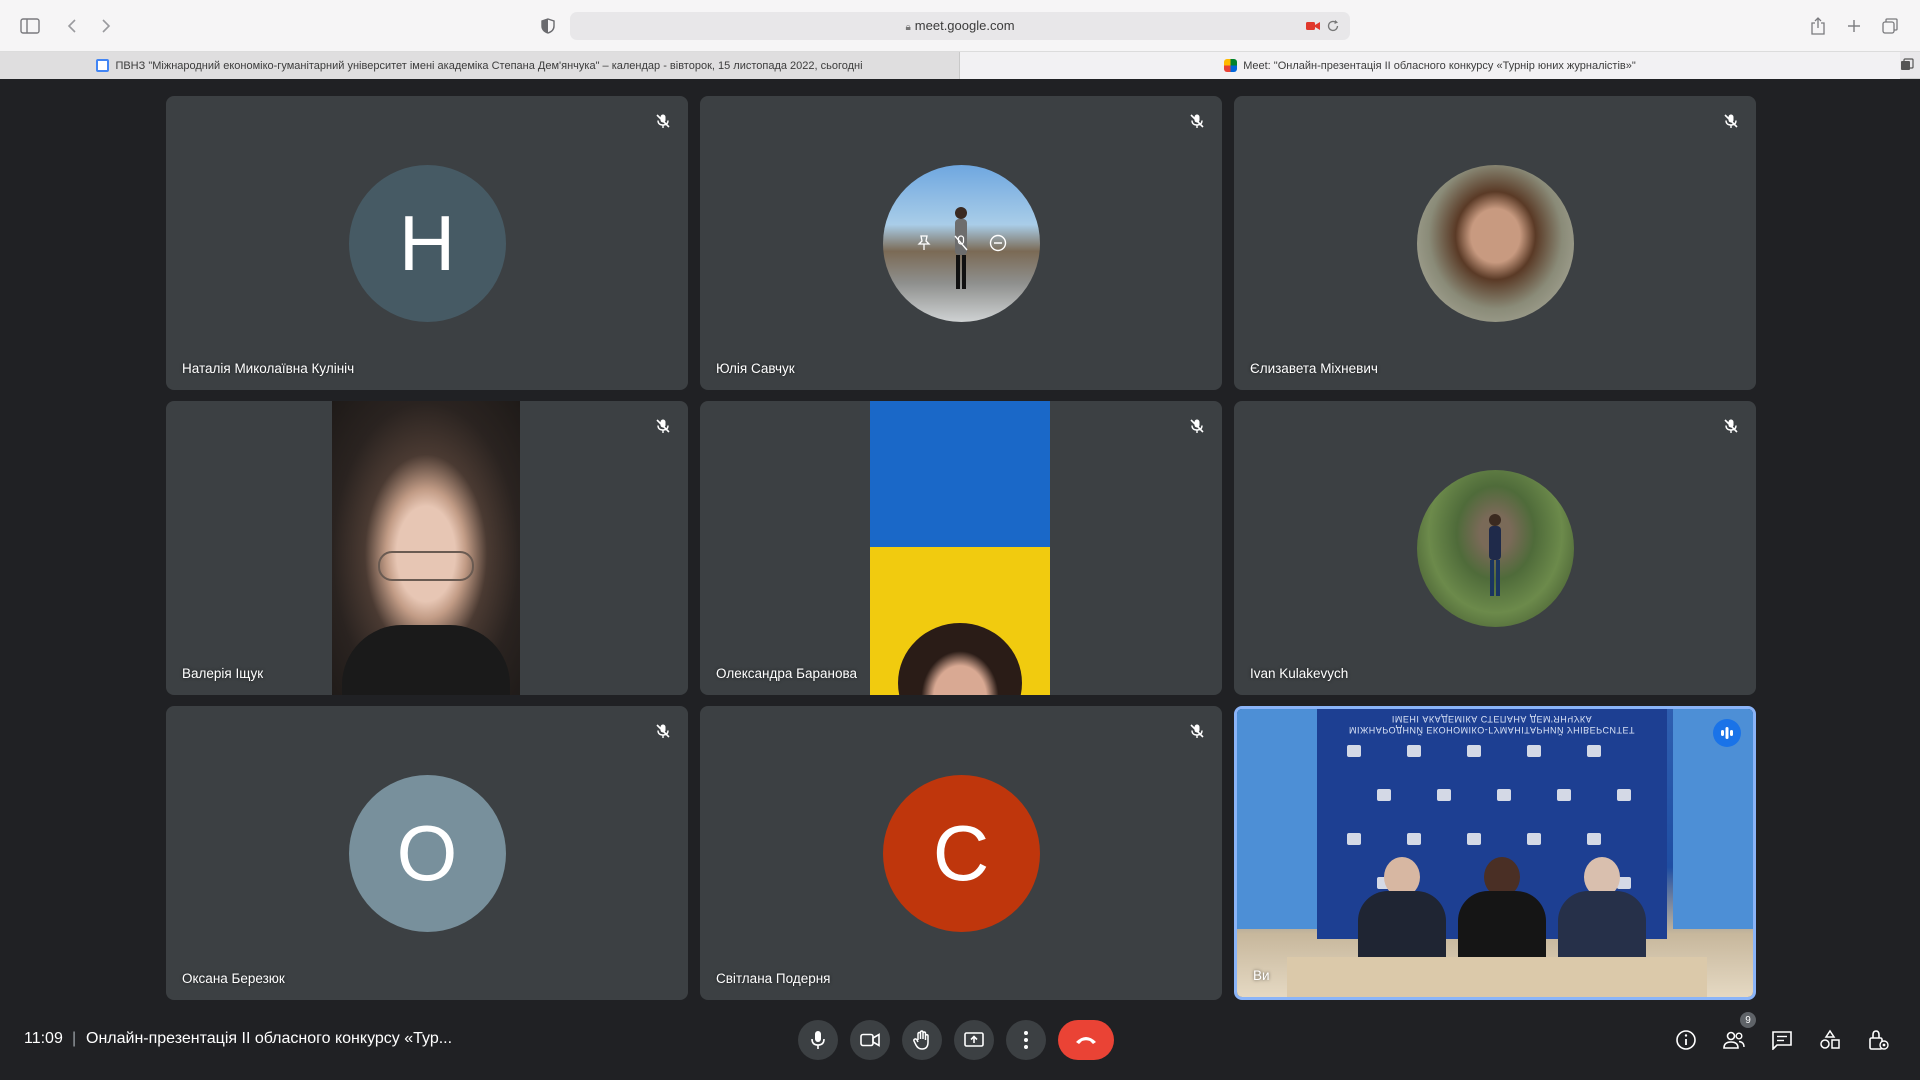 This screenshot has width=1920, height=1080. Describe the element at coordinates (223, 673) in the screenshot. I see `participant-name: Валерія Іщук` at that location.